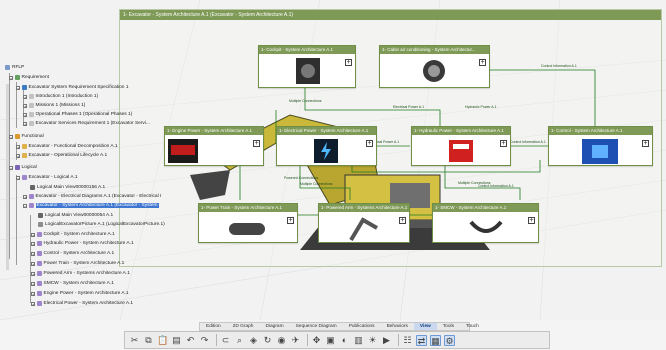 This screenshot has height=350, width=666. I want to click on cockpit-block: 1- Cockpit - System Architecture A.1 +, so click(307, 66).